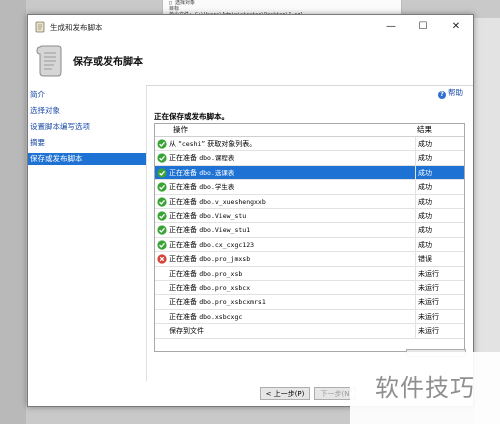 This screenshot has width=500, height=424. I want to click on row-action: 正在准备 dbo.cx_cxgc123, so click(211, 245).